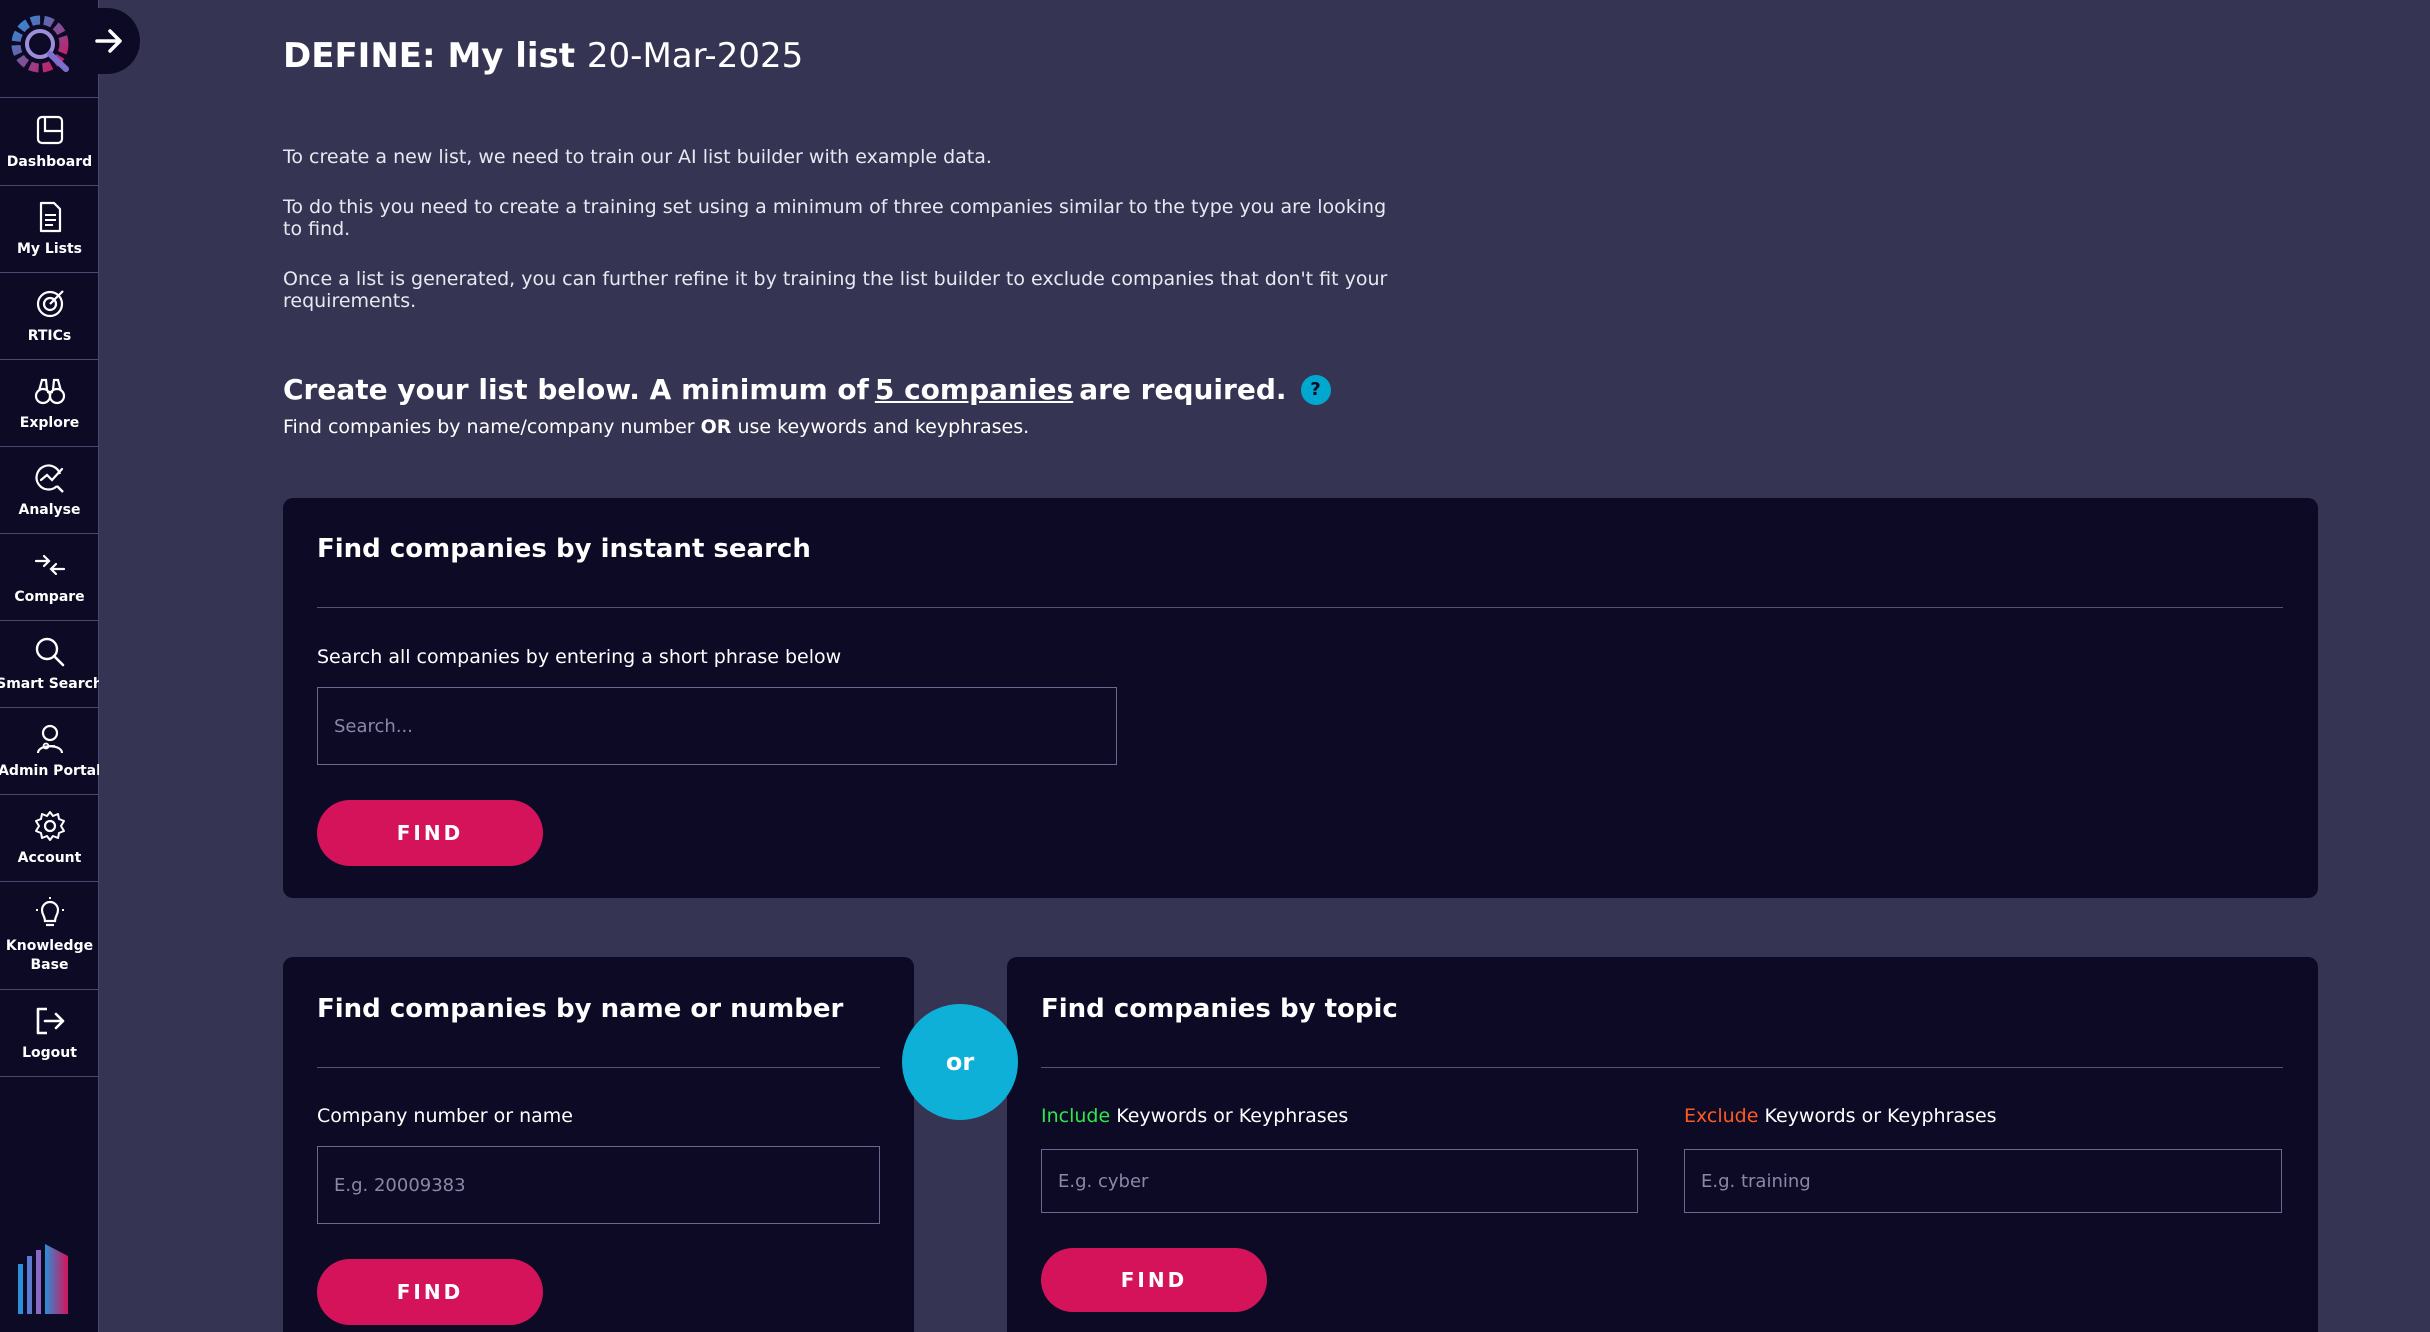  Describe the element at coordinates (1183, 389) in the screenshot. I see `create-heading-suffix: are required.` at that location.